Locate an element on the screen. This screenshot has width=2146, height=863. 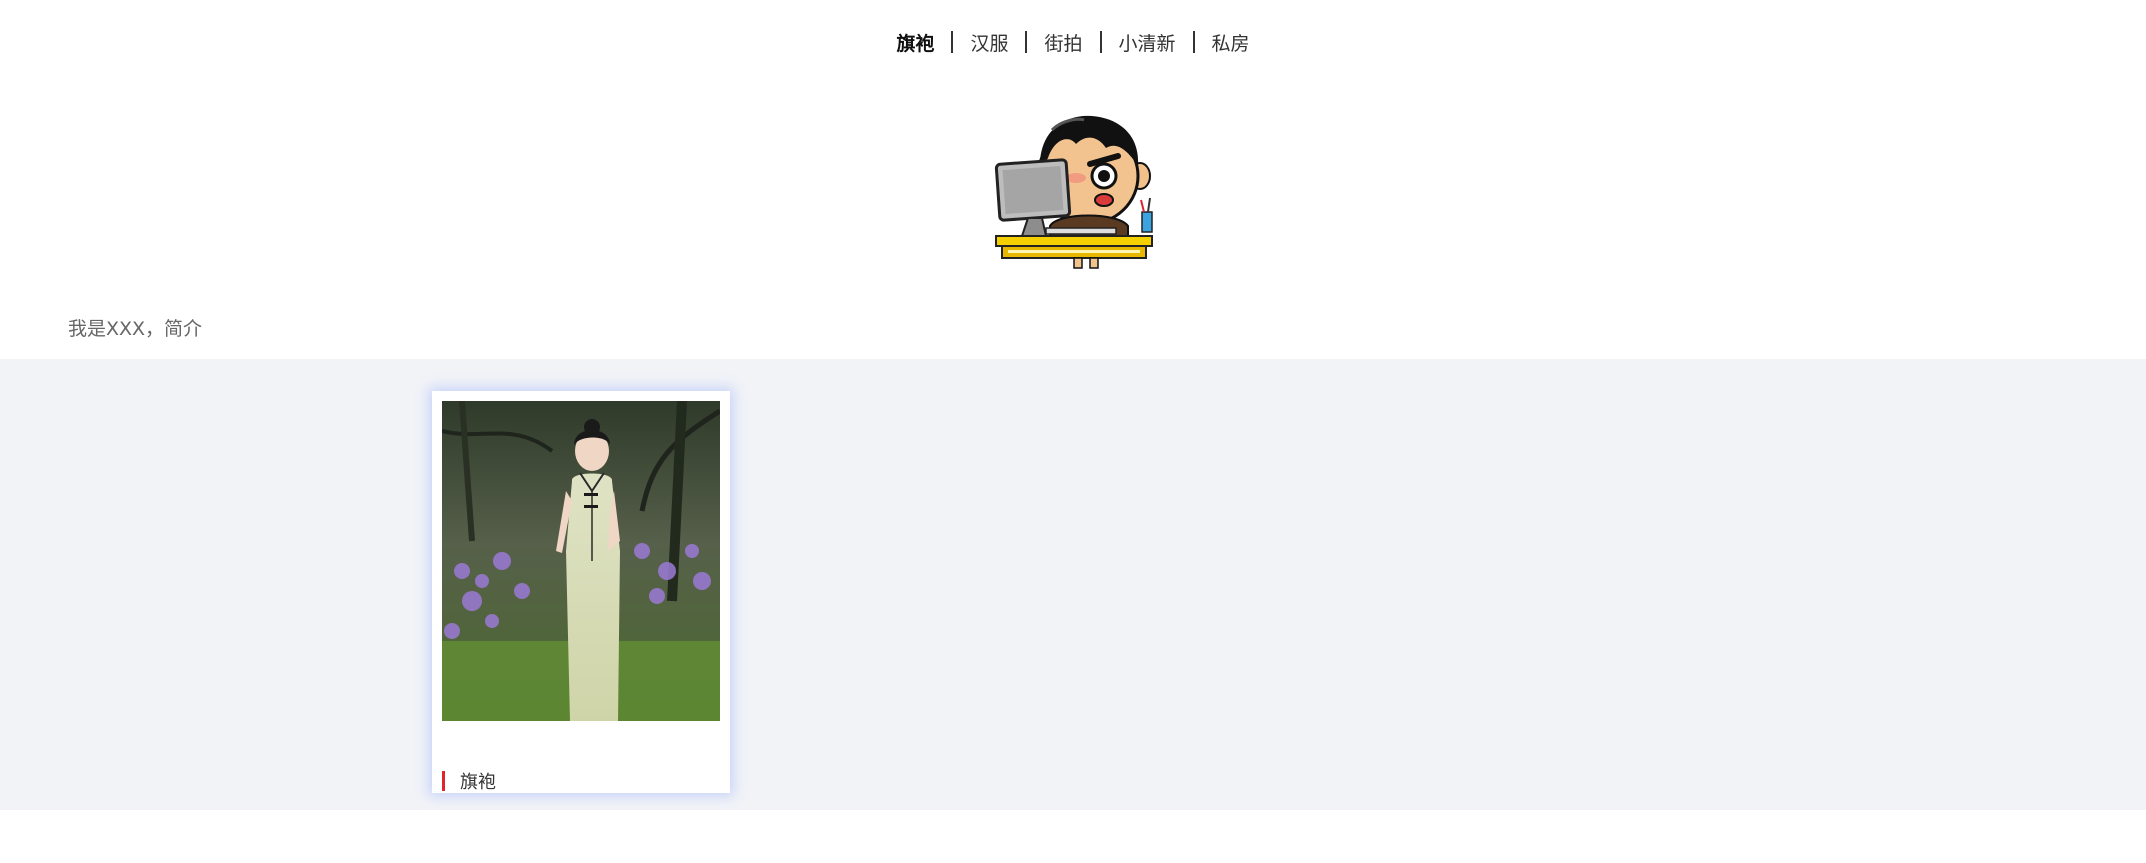
qipao-photo-image is located at coordinates (581, 561).